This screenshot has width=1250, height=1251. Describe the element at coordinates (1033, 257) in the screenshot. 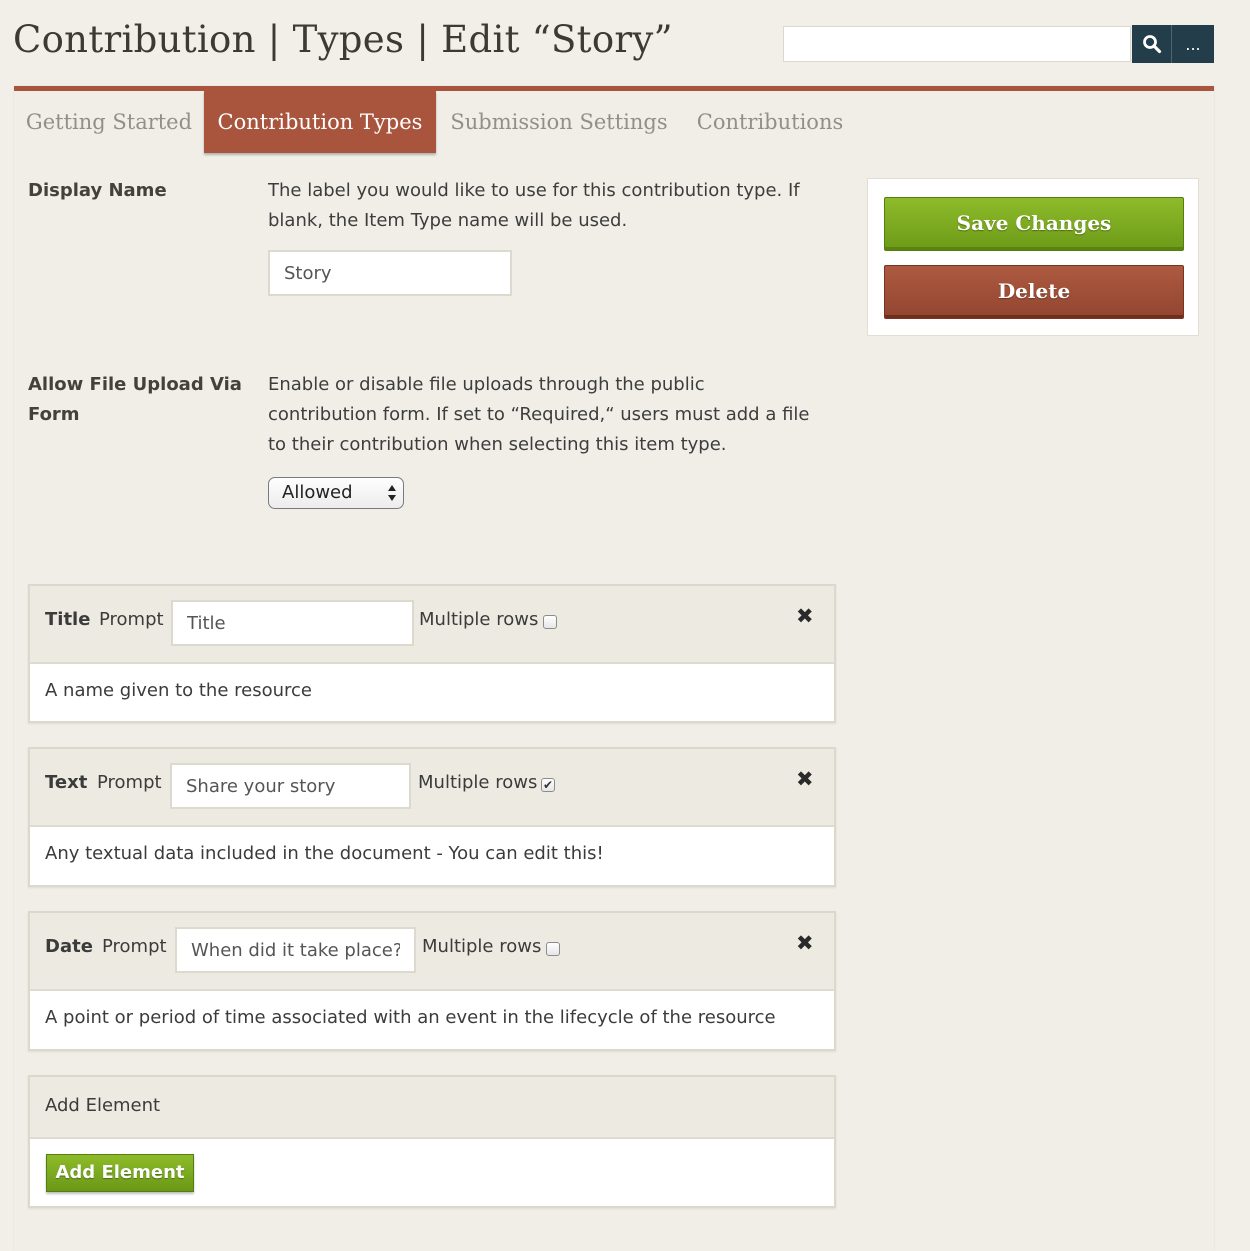

I see `actions-panel: Save Changes Delete` at that location.